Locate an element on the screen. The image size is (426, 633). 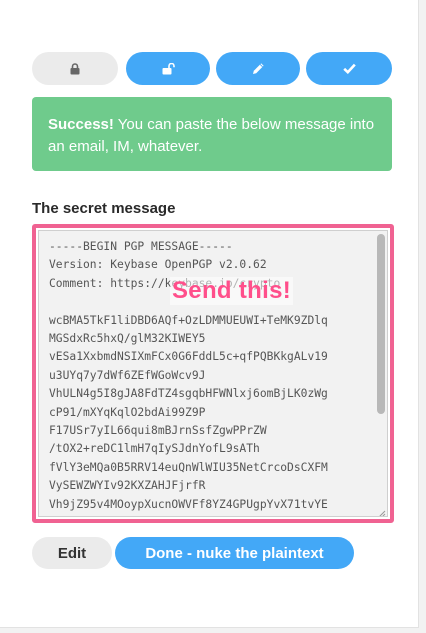
checkmark-icon is located at coordinates (349, 68).